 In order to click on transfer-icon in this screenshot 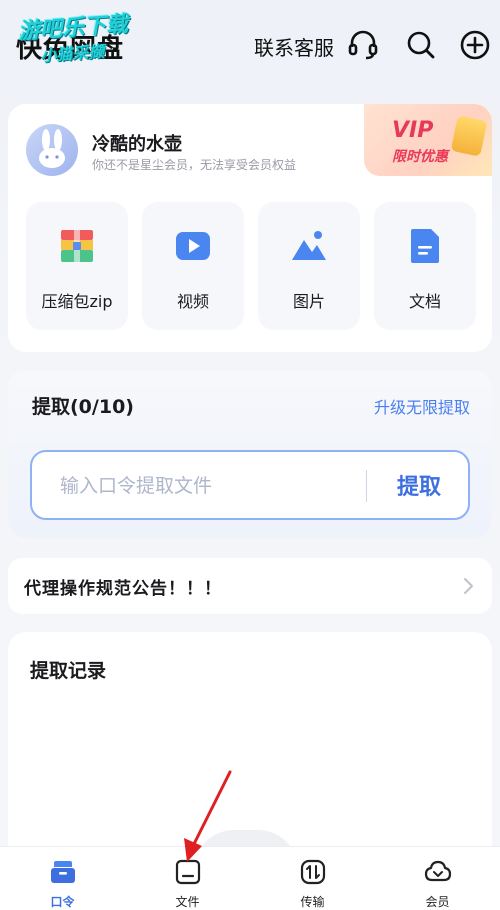, I will do `click(313, 872)`.